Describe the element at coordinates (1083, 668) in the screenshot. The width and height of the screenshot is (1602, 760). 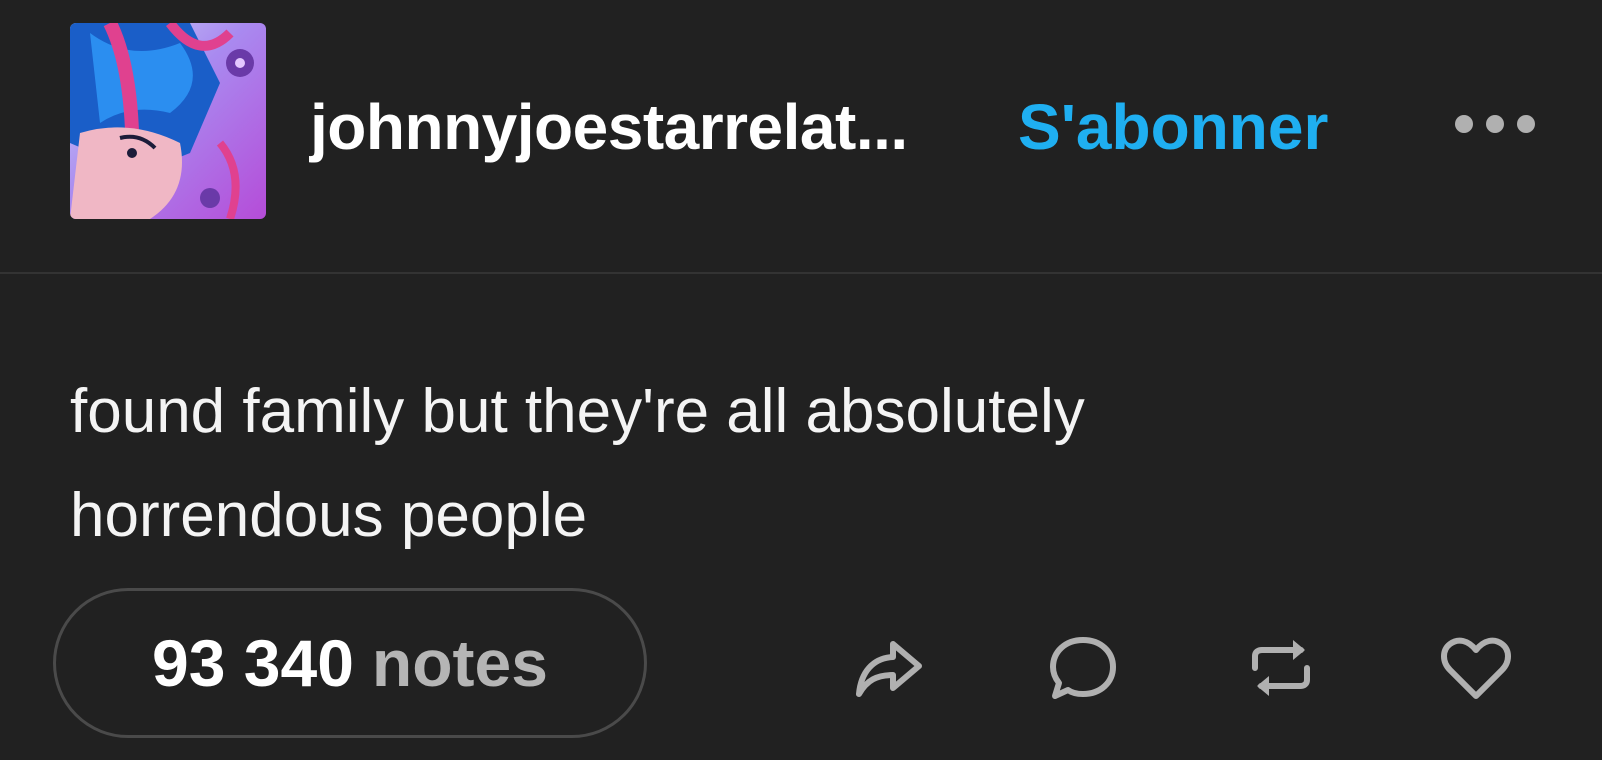
I see `reply-bubble-icon` at that location.